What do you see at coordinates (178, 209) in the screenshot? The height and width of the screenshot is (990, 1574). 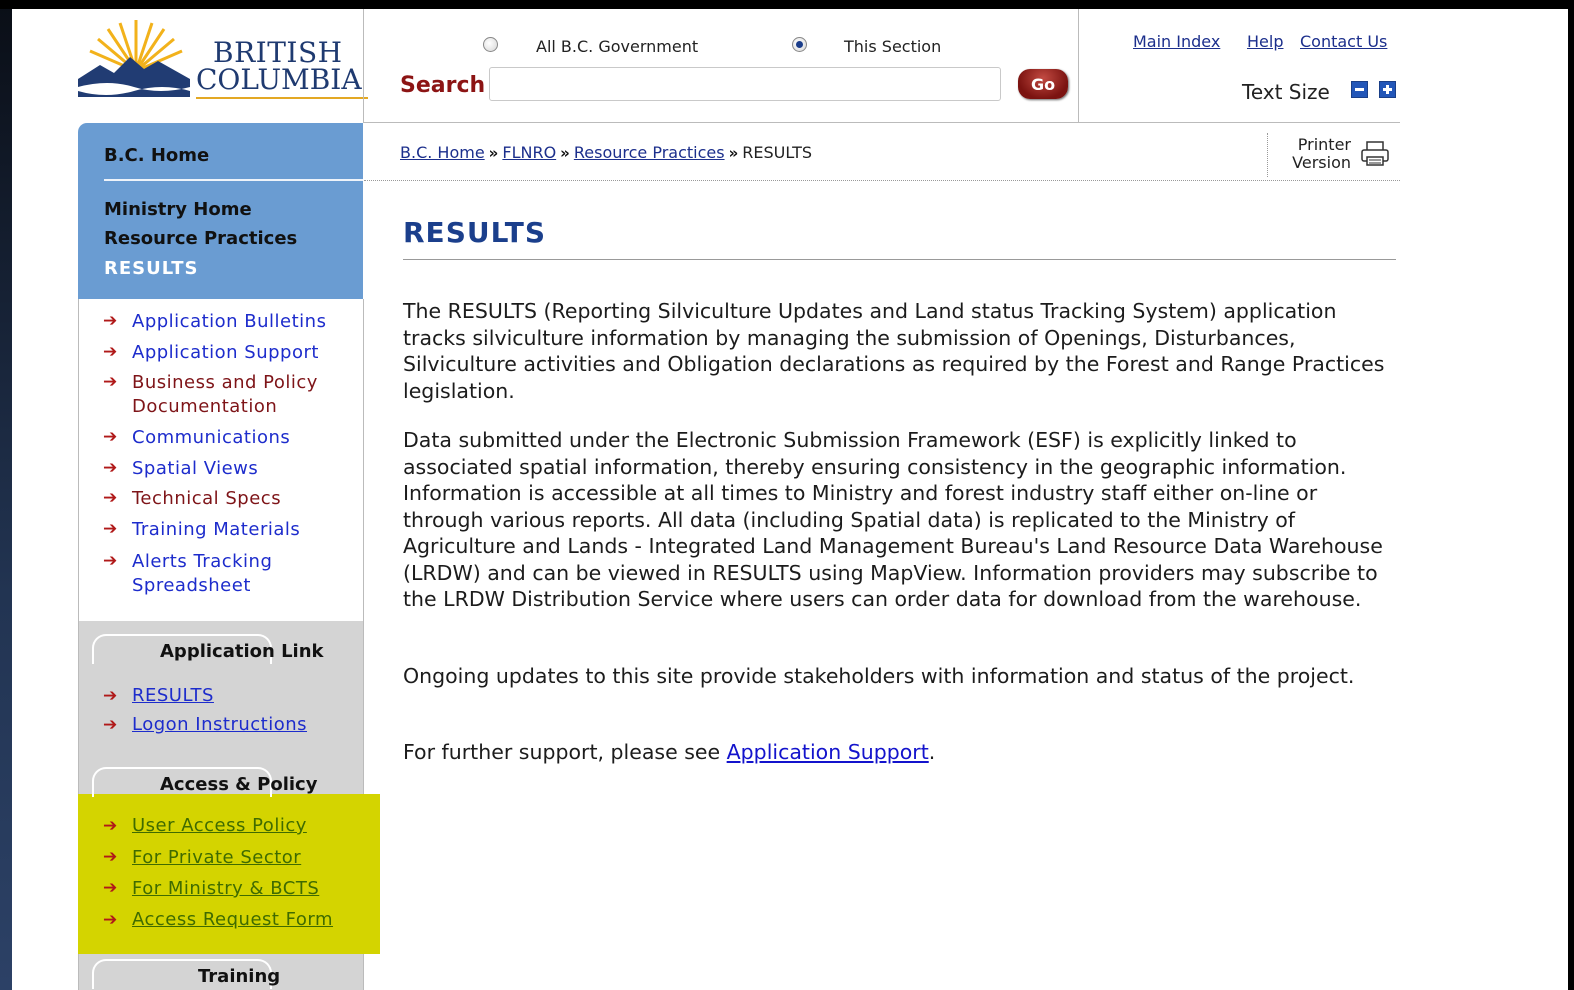 I see `nav-ministry-home: Ministry Home` at bounding box center [178, 209].